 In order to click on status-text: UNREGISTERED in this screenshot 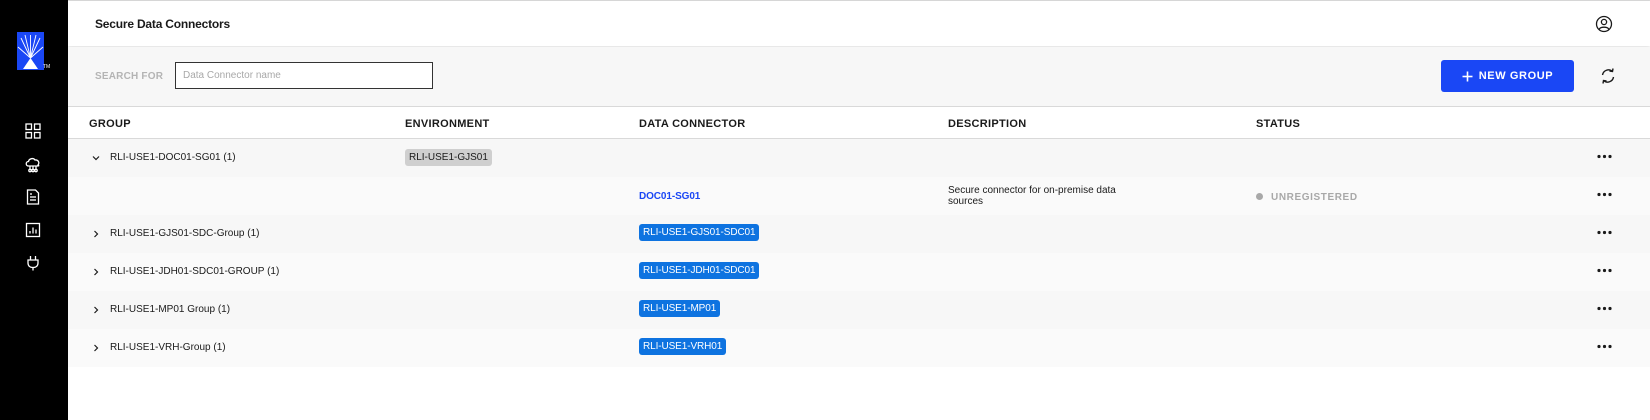, I will do `click(1314, 197)`.